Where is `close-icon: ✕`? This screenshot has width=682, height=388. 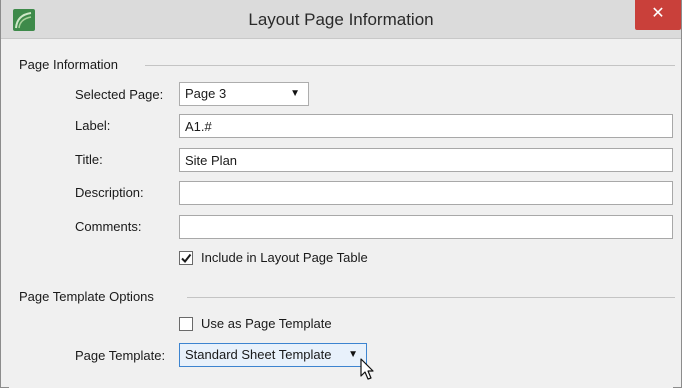
close-icon: ✕ is located at coordinates (658, 13).